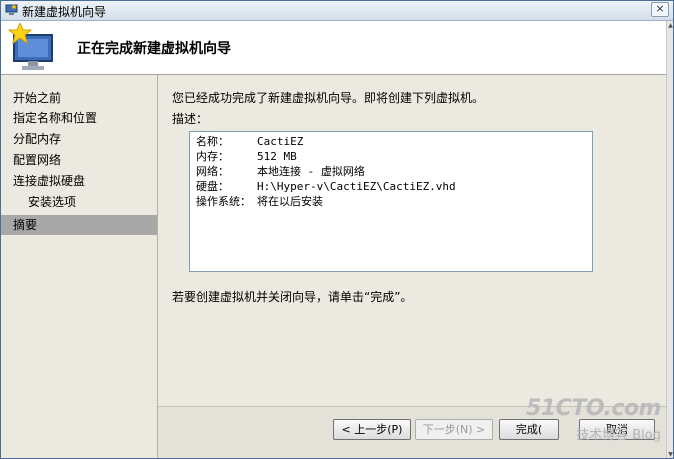 This screenshot has height=459, width=674. What do you see at coordinates (372, 429) in the screenshot?
I see `back-button: < 上一步(P)` at bounding box center [372, 429].